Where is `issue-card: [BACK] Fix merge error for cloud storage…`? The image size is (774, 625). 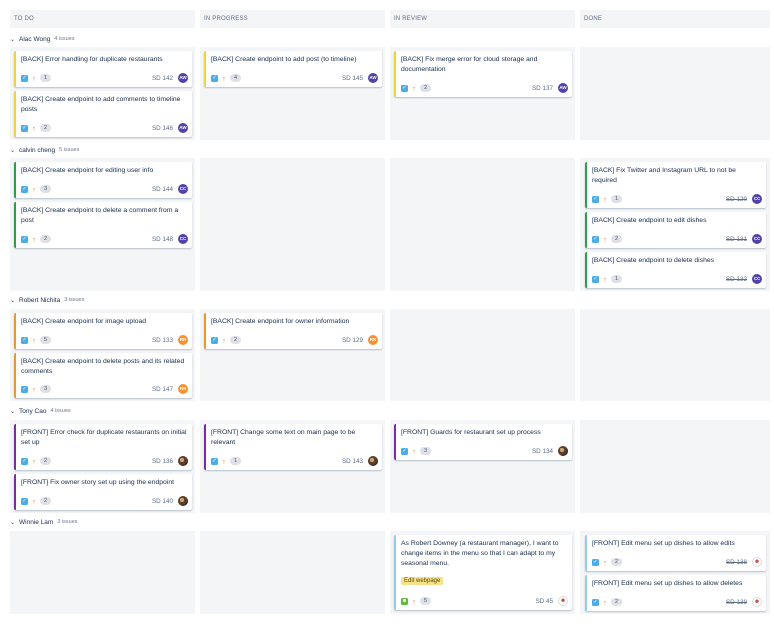 issue-card: [BACK] Fix merge error for cloud storage… is located at coordinates (483, 74).